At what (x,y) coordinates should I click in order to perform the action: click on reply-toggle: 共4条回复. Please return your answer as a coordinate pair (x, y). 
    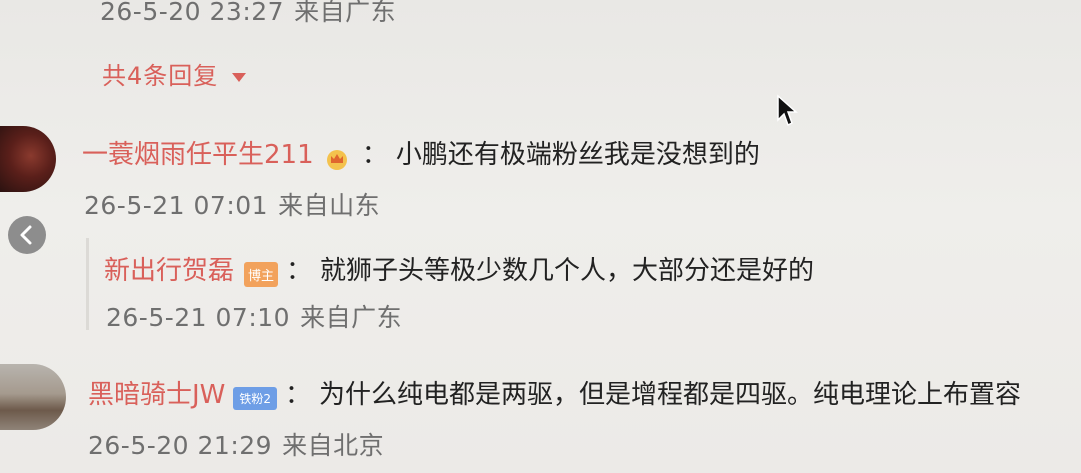
    Looking at the image, I should click on (174, 73).